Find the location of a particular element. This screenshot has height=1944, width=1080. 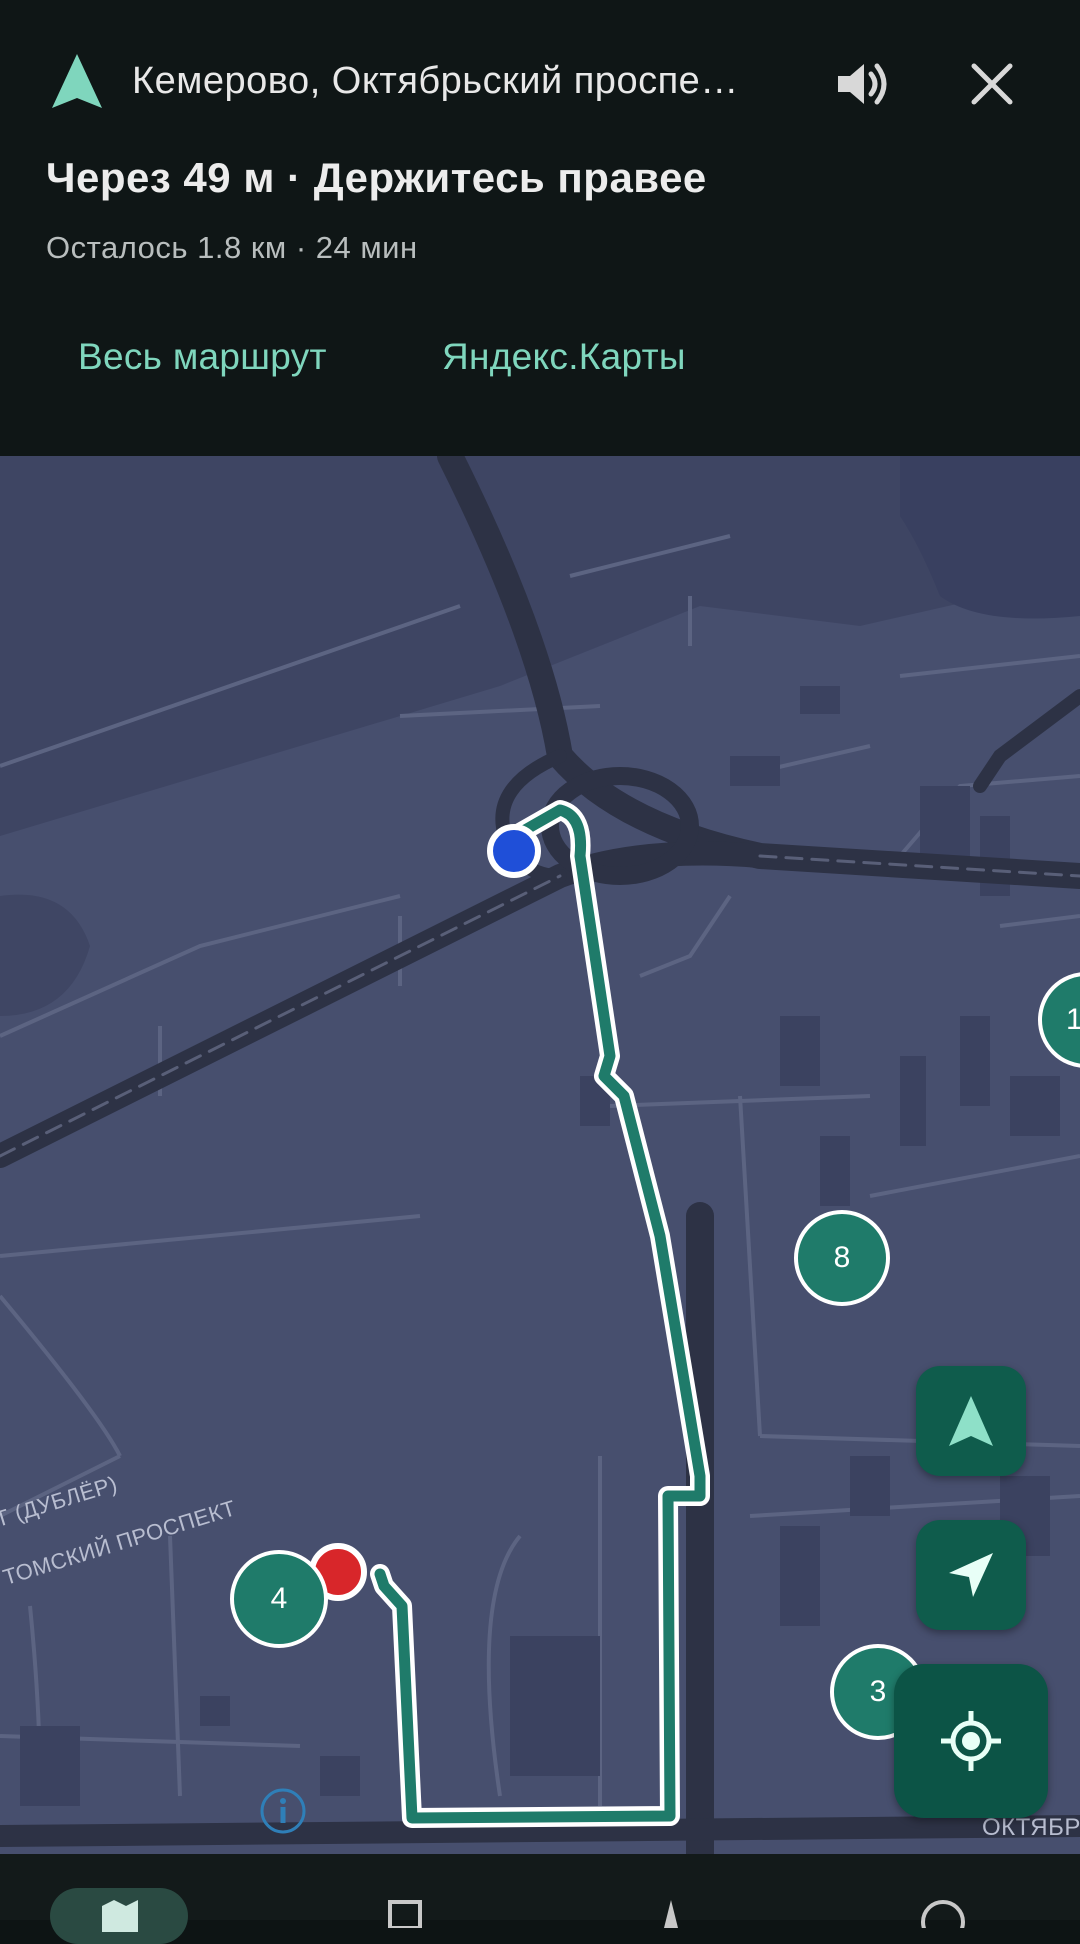

direction-button is located at coordinates (971, 1575).